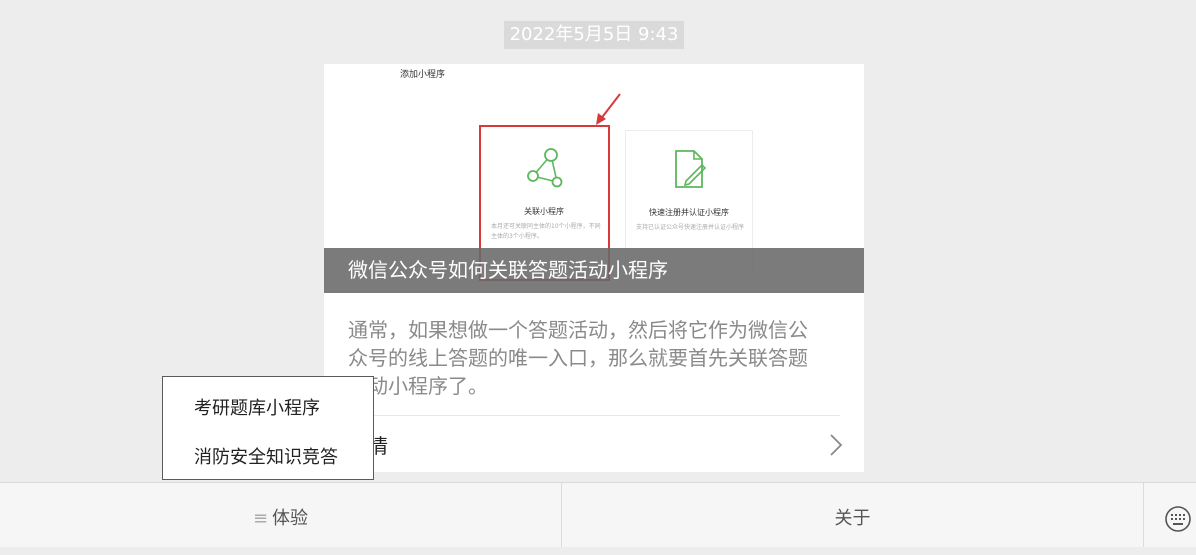 The image size is (1196, 555). Describe the element at coordinates (594, 444) in the screenshot. I see `details-link: 详情` at that location.